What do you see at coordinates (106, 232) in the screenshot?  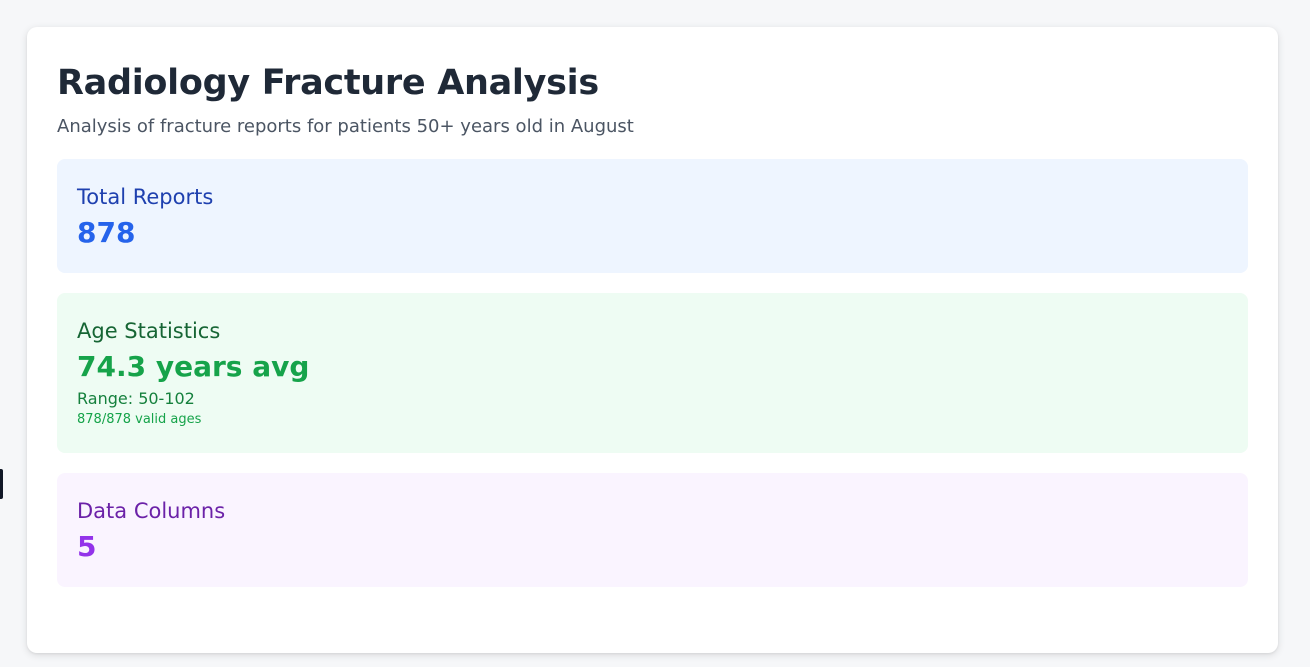 I see `total-reports-value: 878` at bounding box center [106, 232].